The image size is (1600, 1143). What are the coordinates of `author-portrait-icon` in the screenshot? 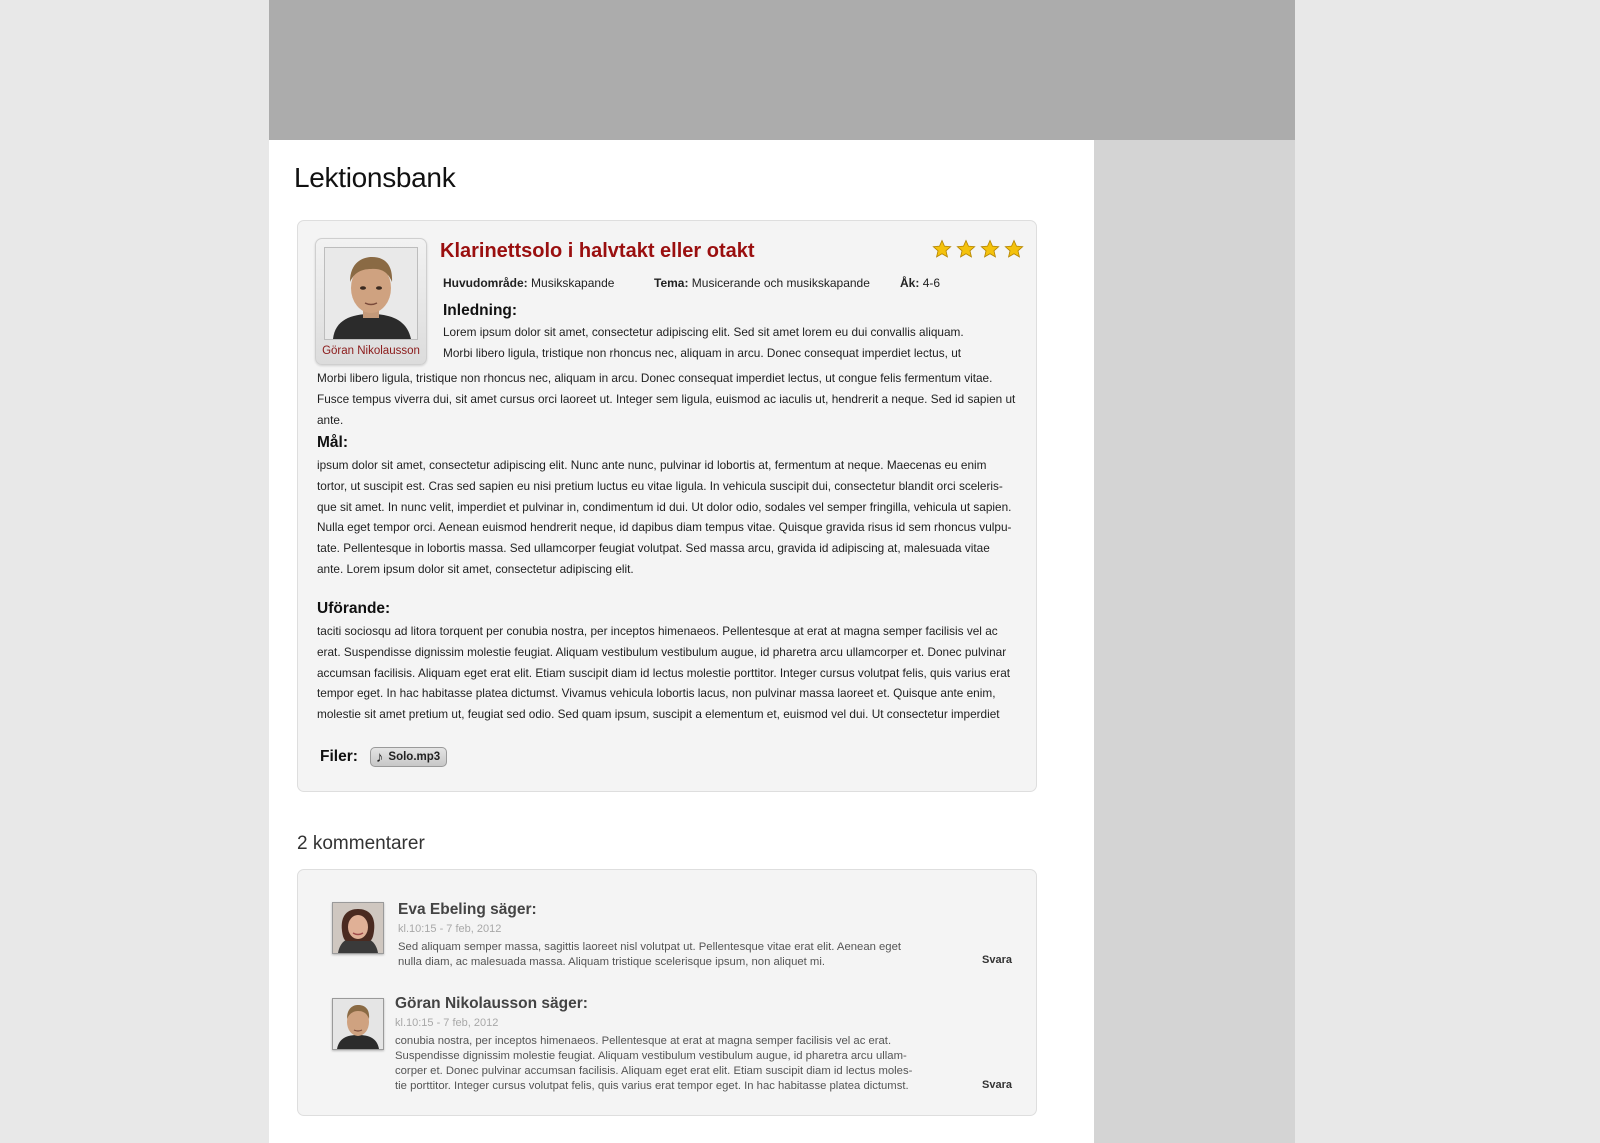 It's located at (371, 293).